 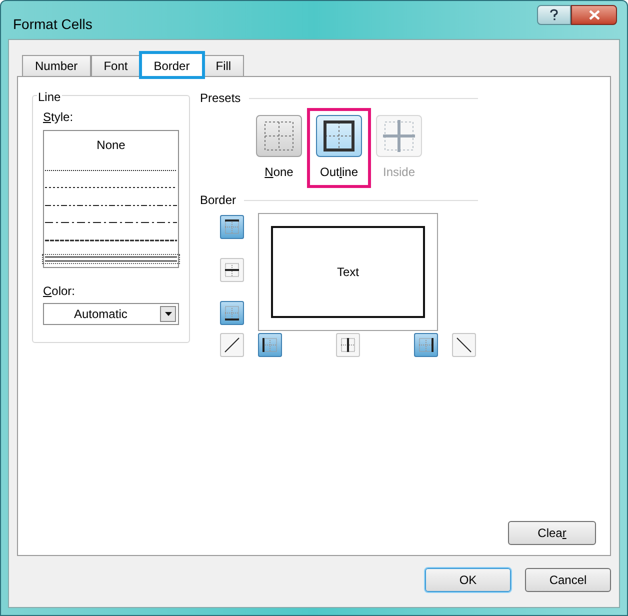 I want to click on close-button, so click(x=594, y=15).